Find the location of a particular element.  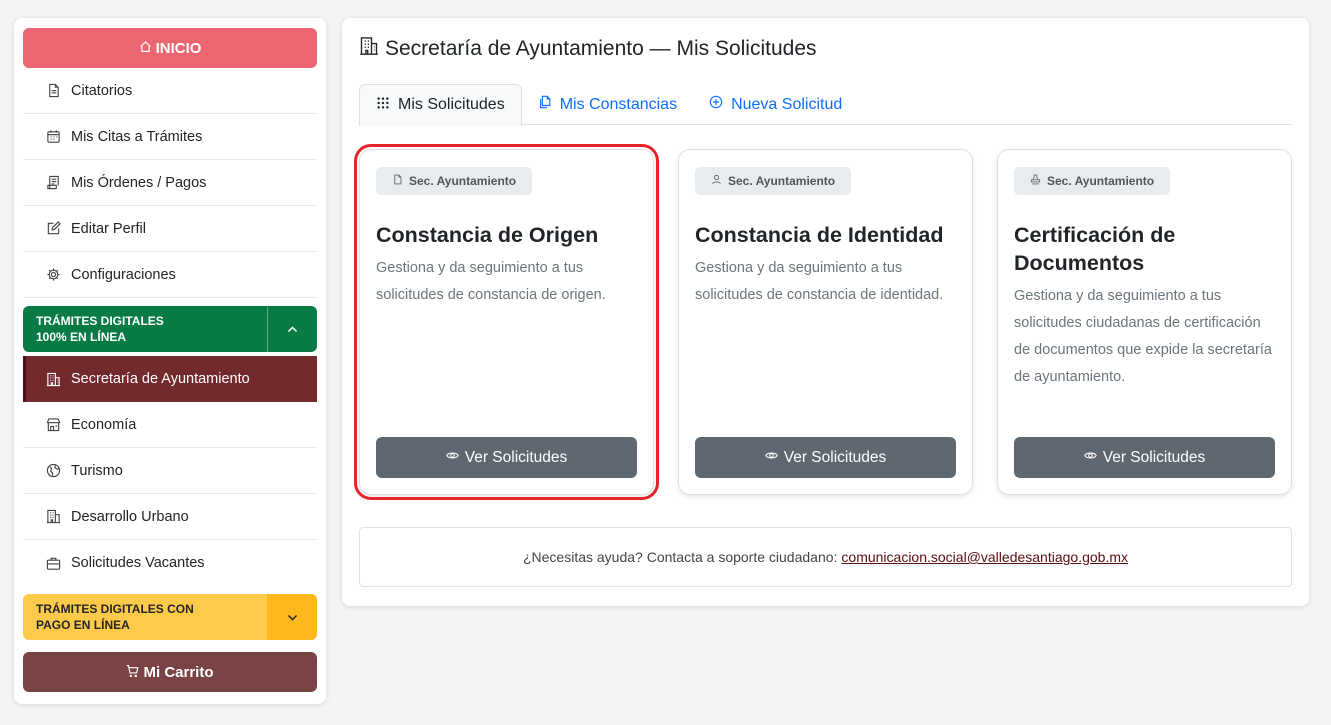

sidebar-item-label: Citatorios is located at coordinates (102, 90).